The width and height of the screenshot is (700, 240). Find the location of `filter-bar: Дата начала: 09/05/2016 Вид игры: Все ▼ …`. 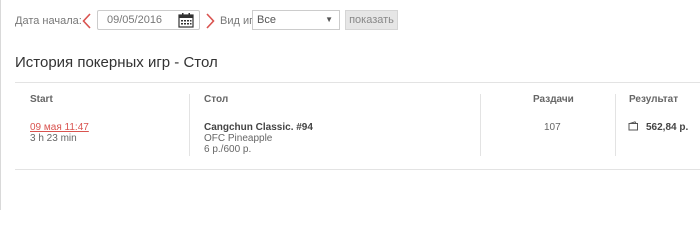

filter-bar: Дата начала: 09/05/2016 Вид игры: Все ▼ … is located at coordinates (355, 21).